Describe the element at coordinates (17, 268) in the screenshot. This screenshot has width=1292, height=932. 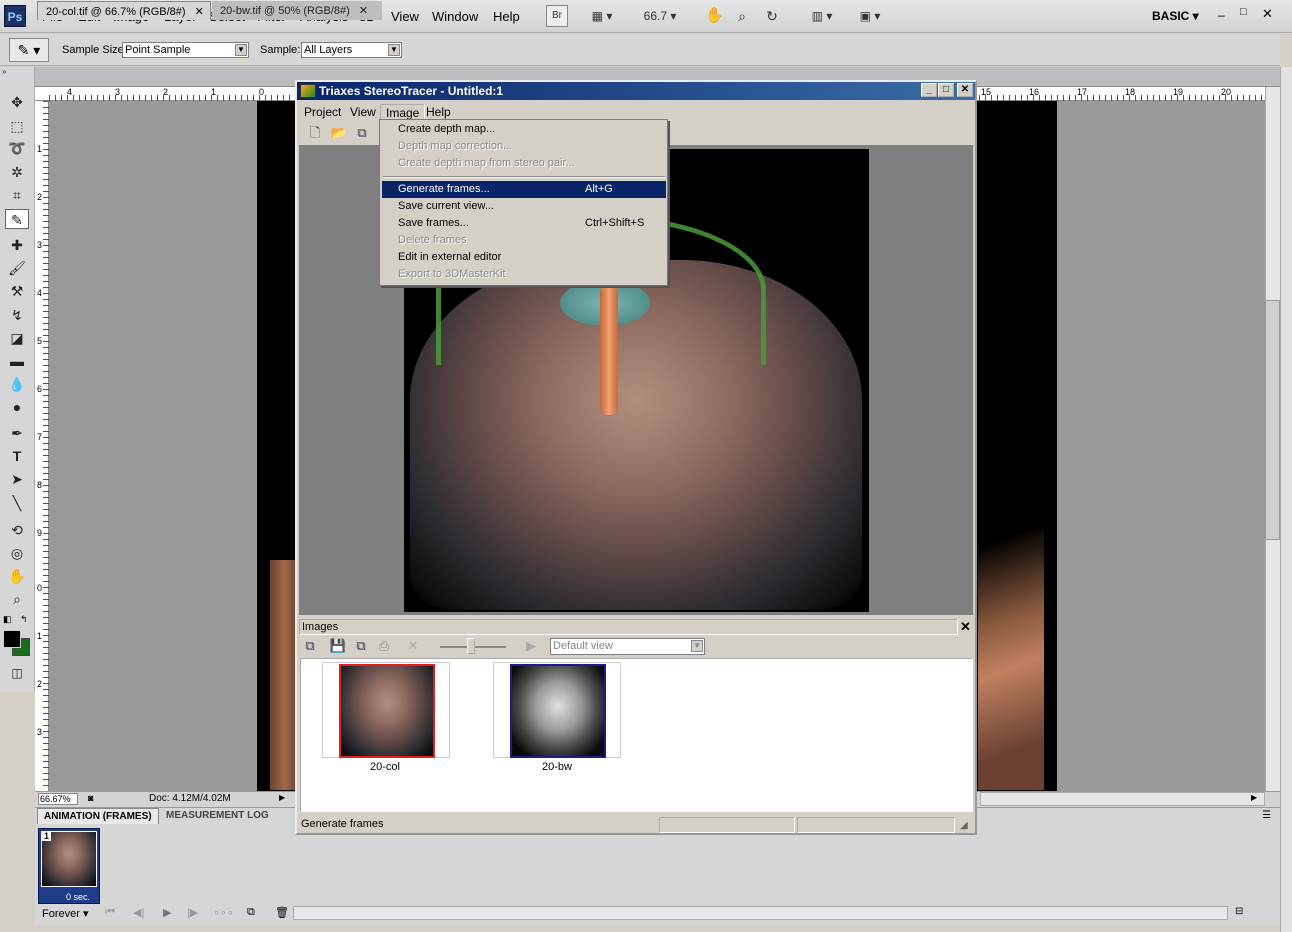
I see `brush-tool-icon: 🖌` at that location.